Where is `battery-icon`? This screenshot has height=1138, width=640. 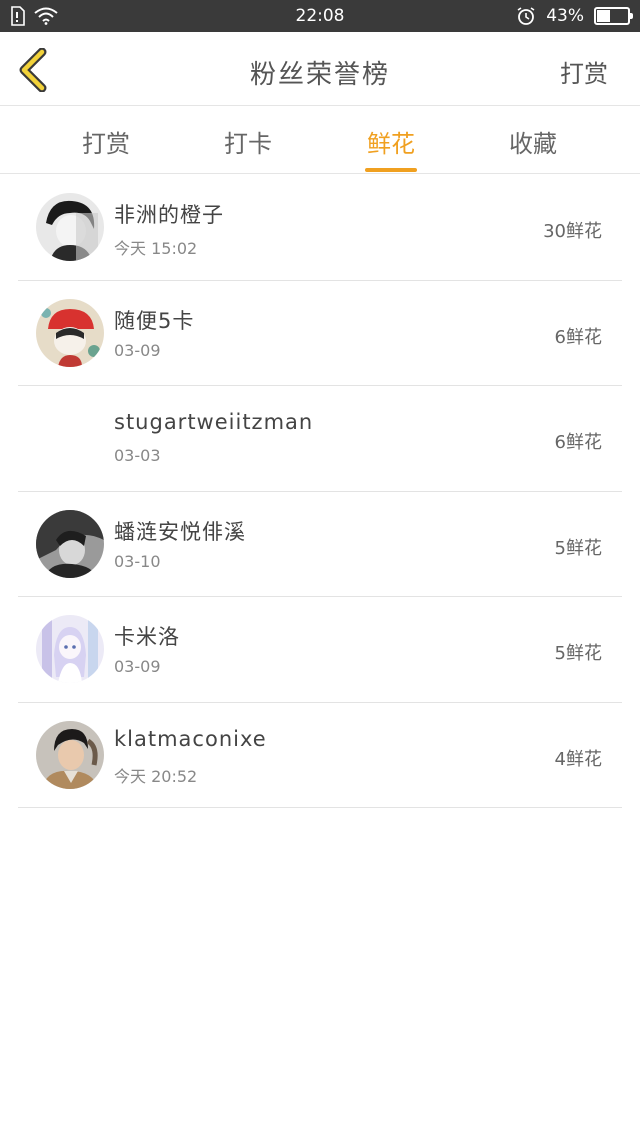 battery-icon is located at coordinates (613, 16).